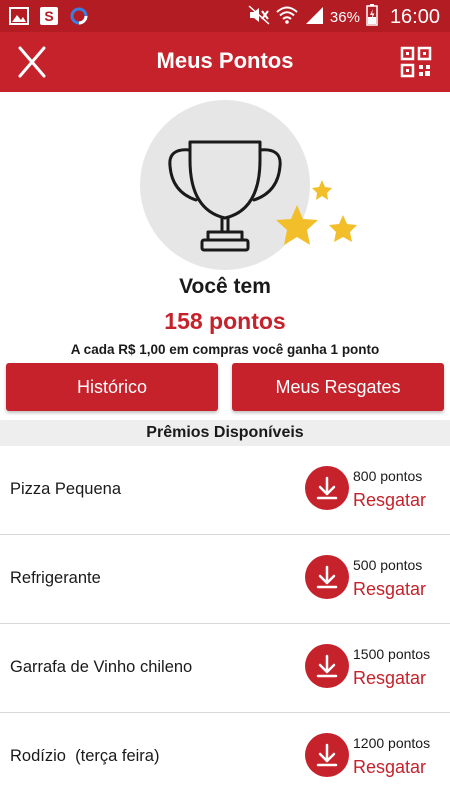 The image size is (450, 800). What do you see at coordinates (392, 654) in the screenshot?
I see `prize-points: 1500 pontos` at bounding box center [392, 654].